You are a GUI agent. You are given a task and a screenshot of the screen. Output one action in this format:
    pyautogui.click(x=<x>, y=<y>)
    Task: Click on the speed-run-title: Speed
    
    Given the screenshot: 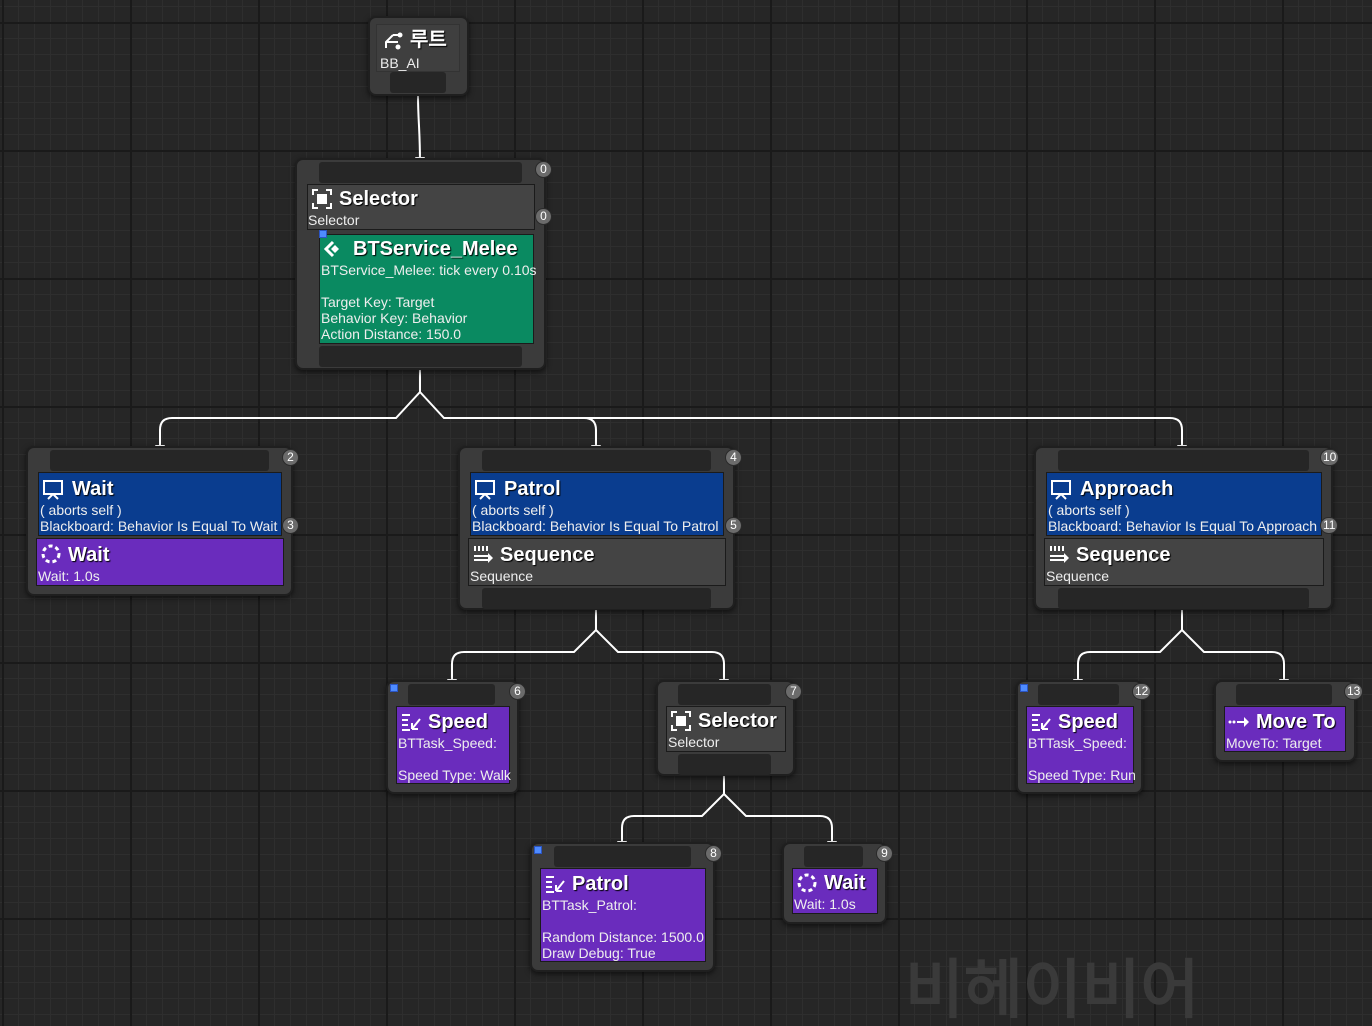 What is the action you would take?
    pyautogui.click(x=1088, y=722)
    